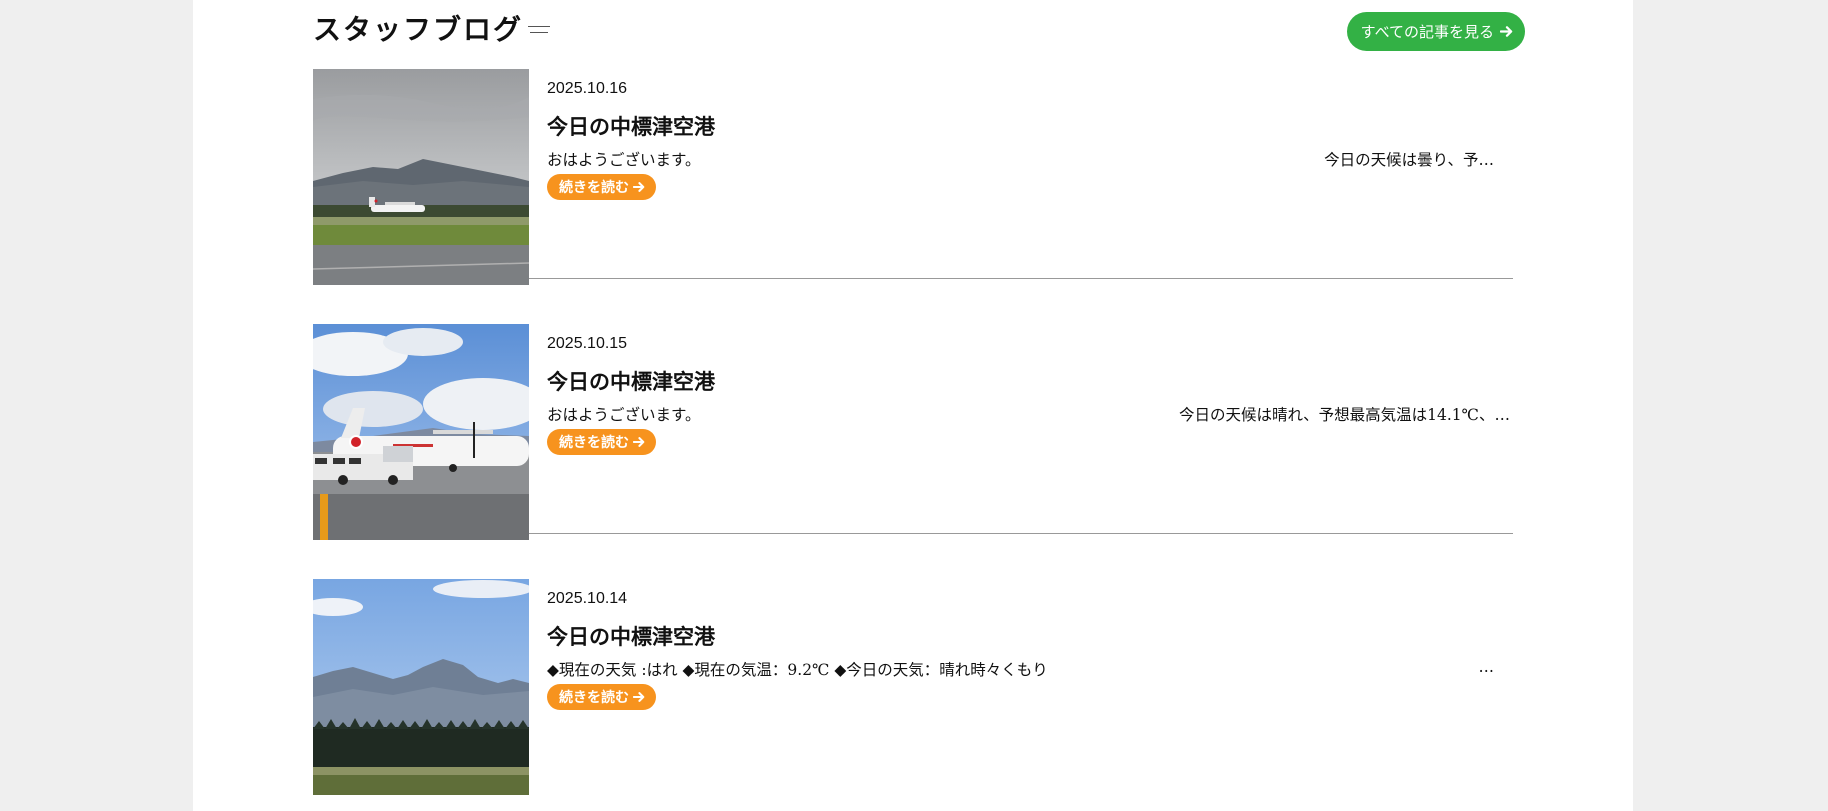  Describe the element at coordinates (418, 29) in the screenshot. I see `section-title: スタッフブログ` at that location.